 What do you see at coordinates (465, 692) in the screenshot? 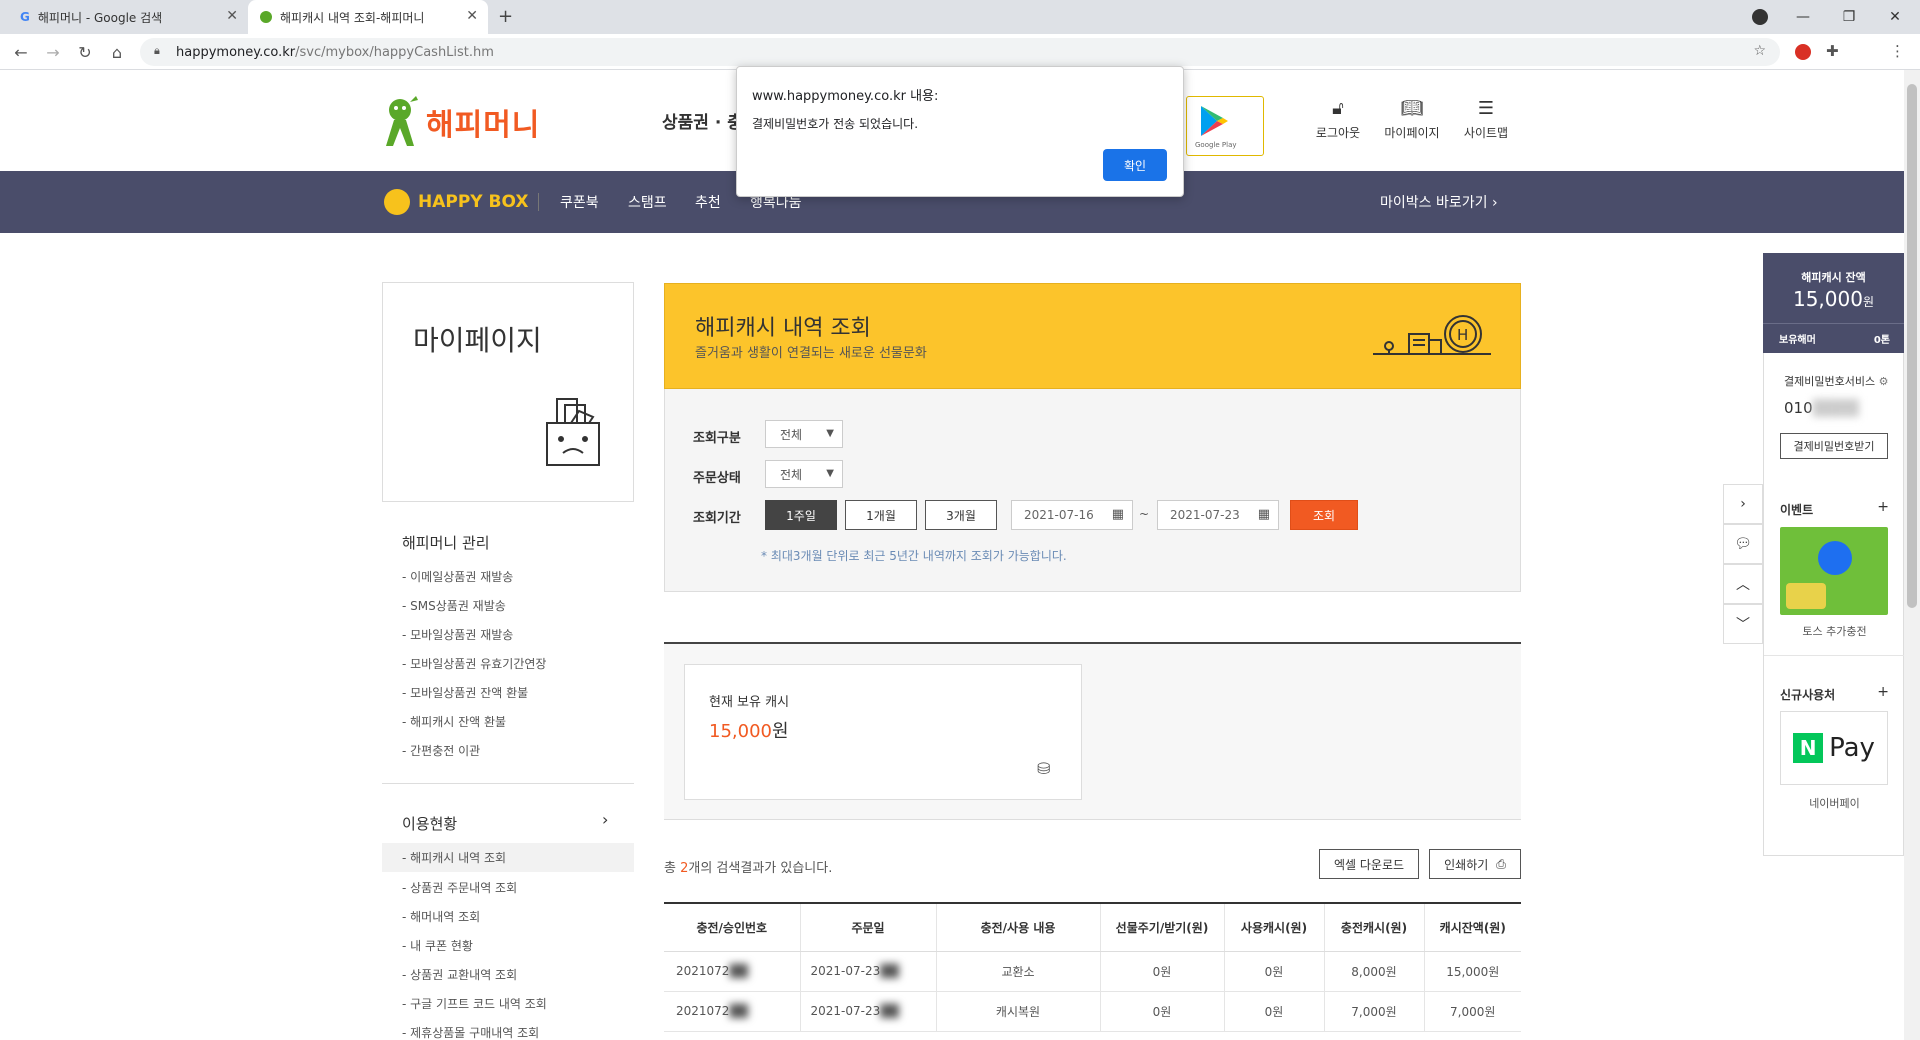
I see `sidebar-item-mobile-refund: - 모바일상품권 잔액 환불` at bounding box center [465, 692].